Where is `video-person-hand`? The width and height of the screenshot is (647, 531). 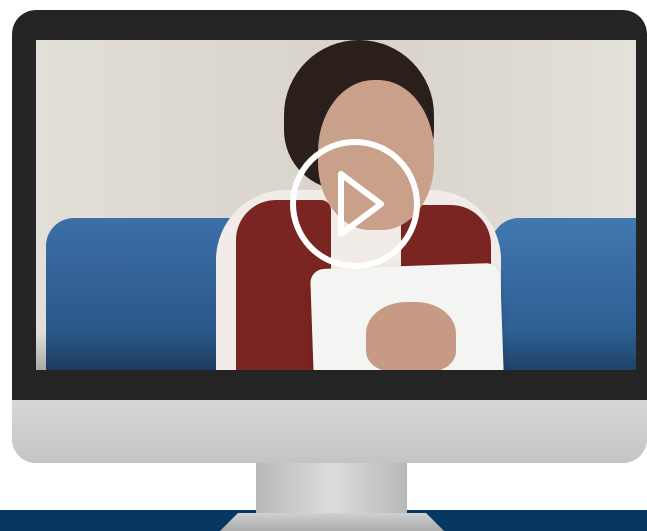
video-person-hand is located at coordinates (411, 336).